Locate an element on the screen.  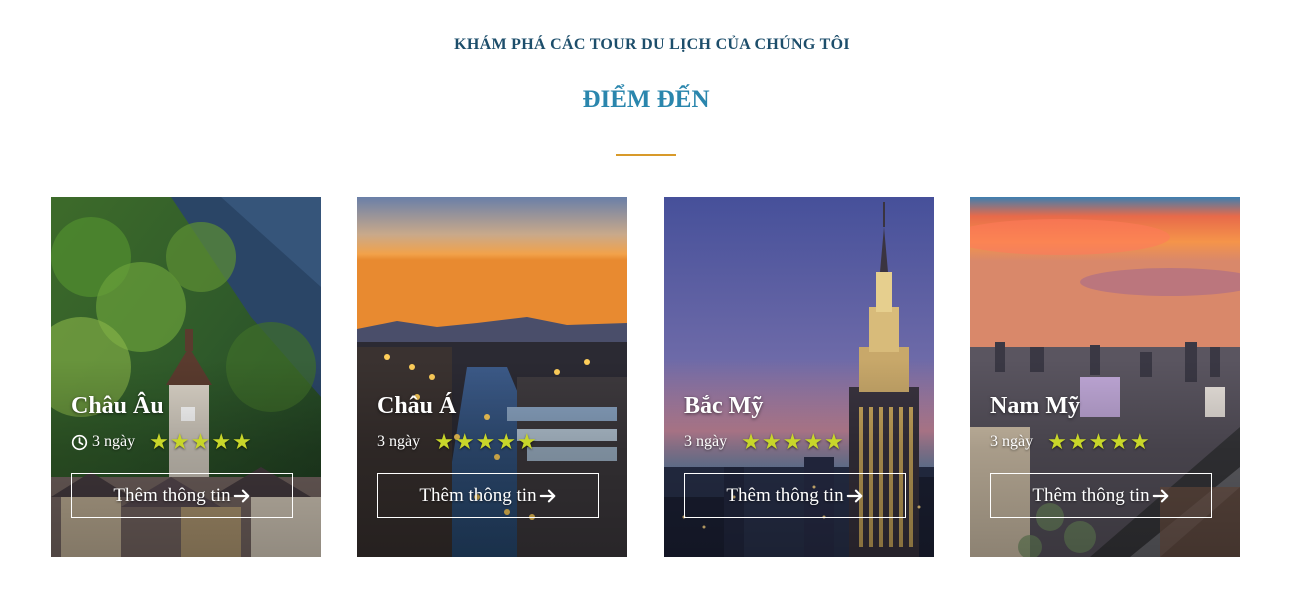
section-heading: ĐIỂM ĐẾN is located at coordinates (646, 99).